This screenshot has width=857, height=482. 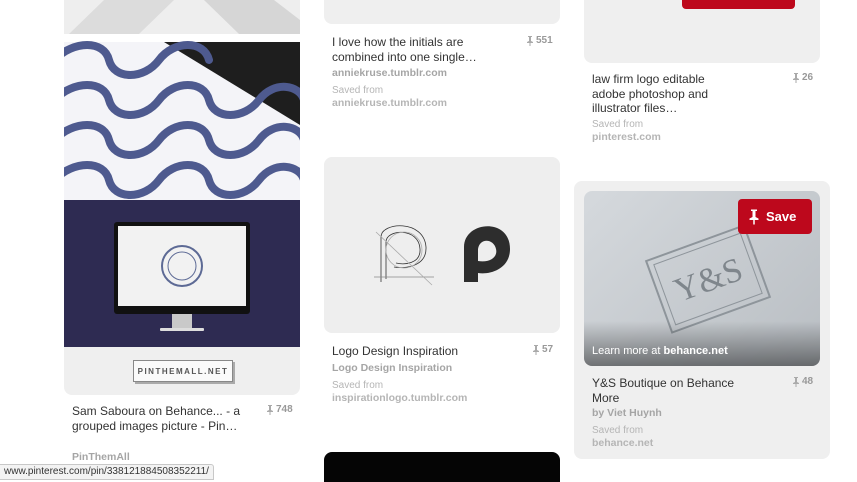 What do you see at coordinates (672, 390) in the screenshot?
I see `pin-title-ys: Y&S Boutique on Behance More` at bounding box center [672, 390].